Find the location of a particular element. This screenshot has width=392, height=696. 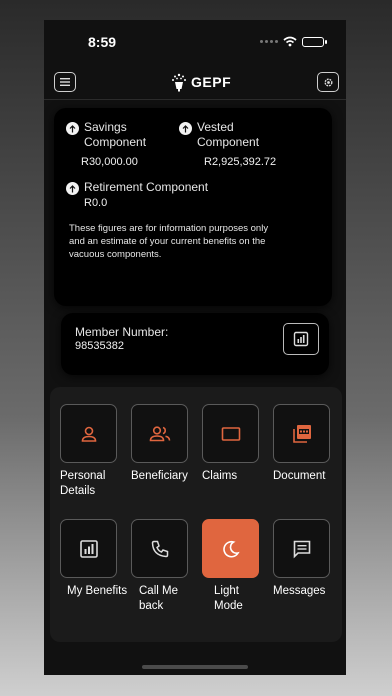

member-number-value: 98535382 is located at coordinates (99, 346).